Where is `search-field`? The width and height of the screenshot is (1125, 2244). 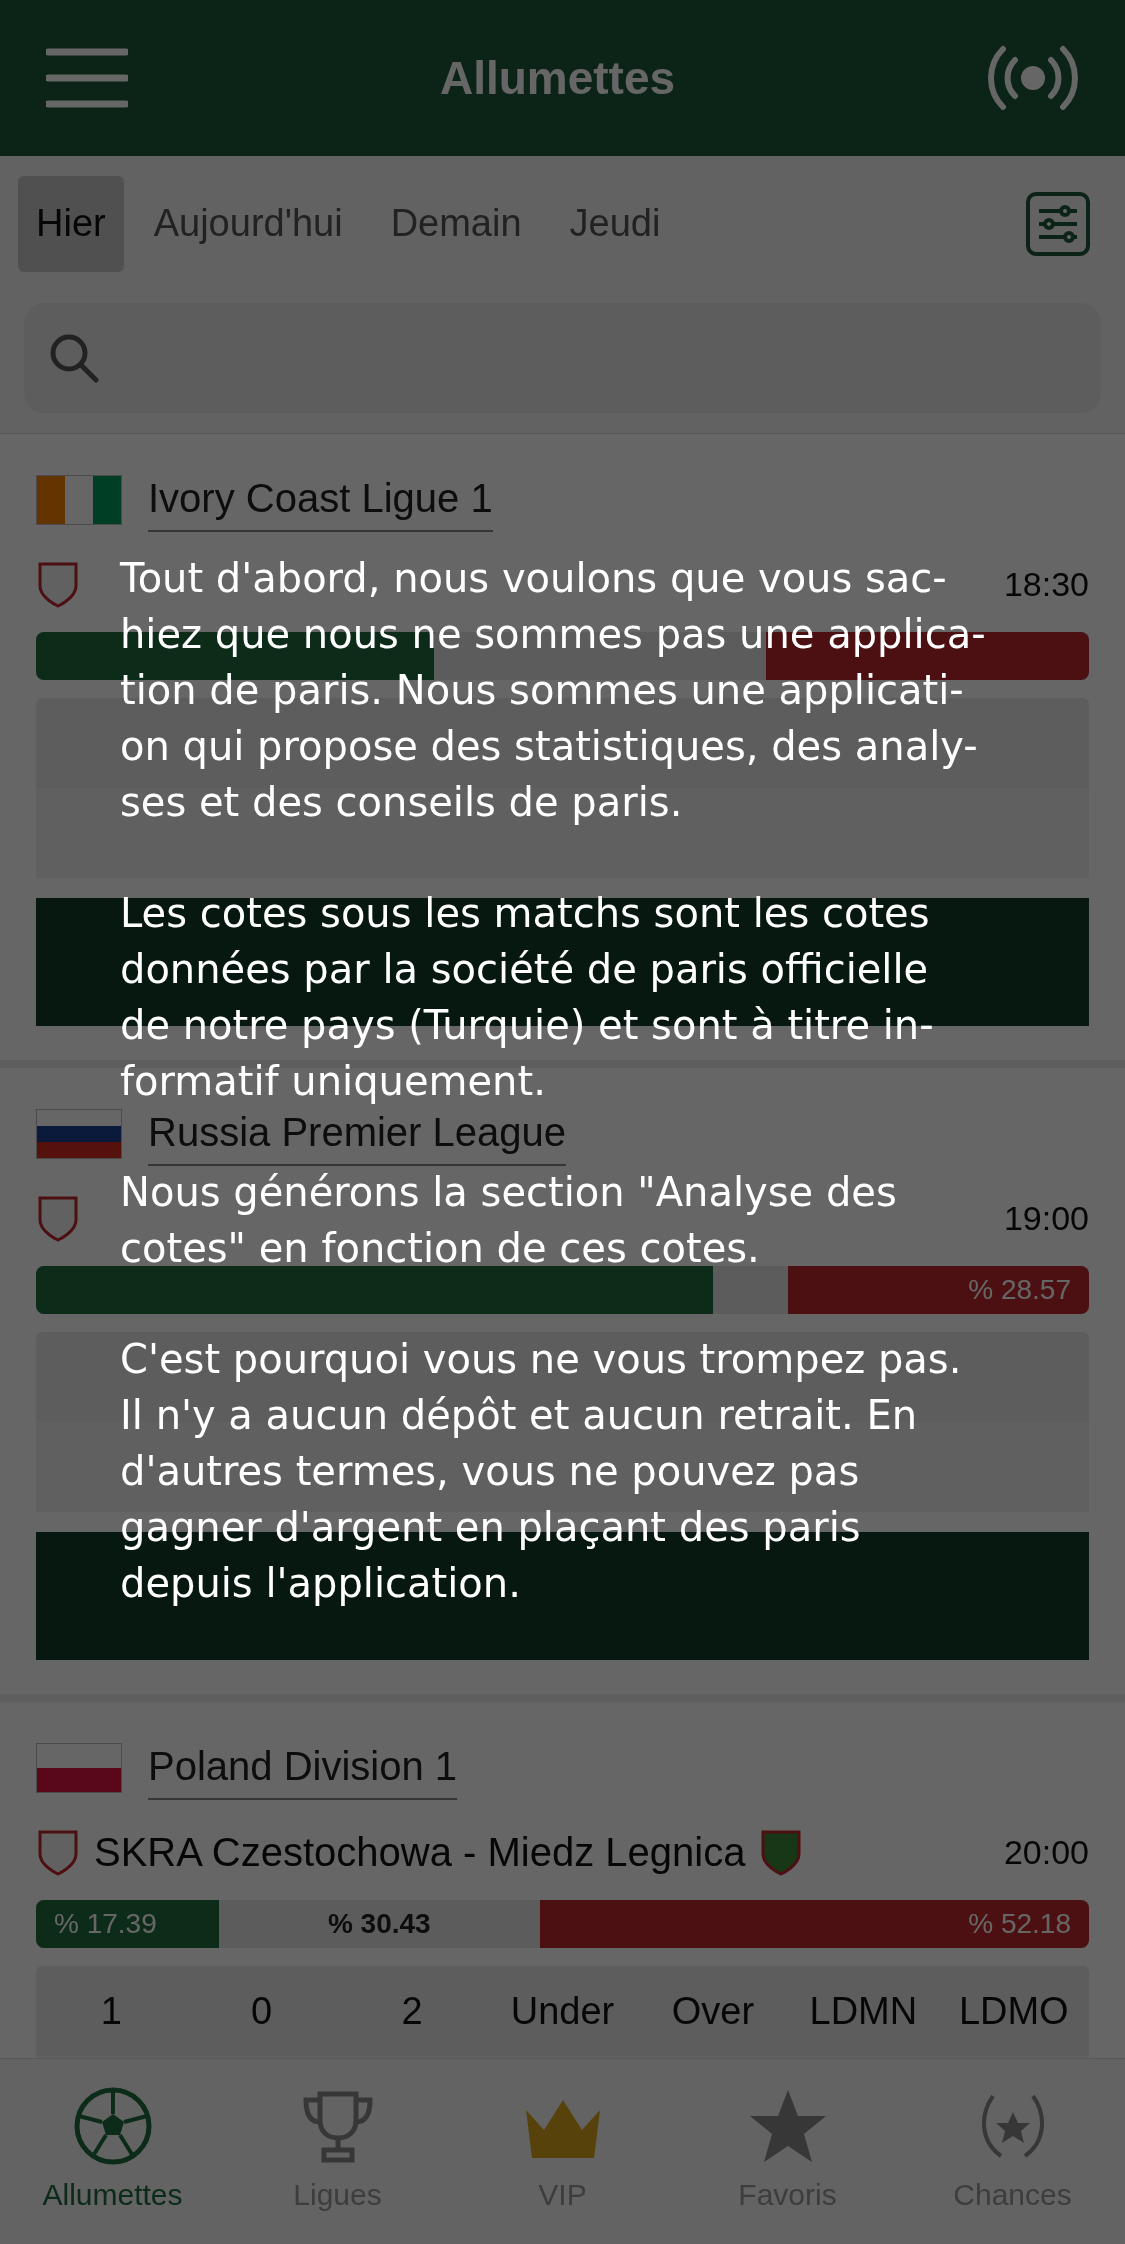
search-field is located at coordinates (562, 358).